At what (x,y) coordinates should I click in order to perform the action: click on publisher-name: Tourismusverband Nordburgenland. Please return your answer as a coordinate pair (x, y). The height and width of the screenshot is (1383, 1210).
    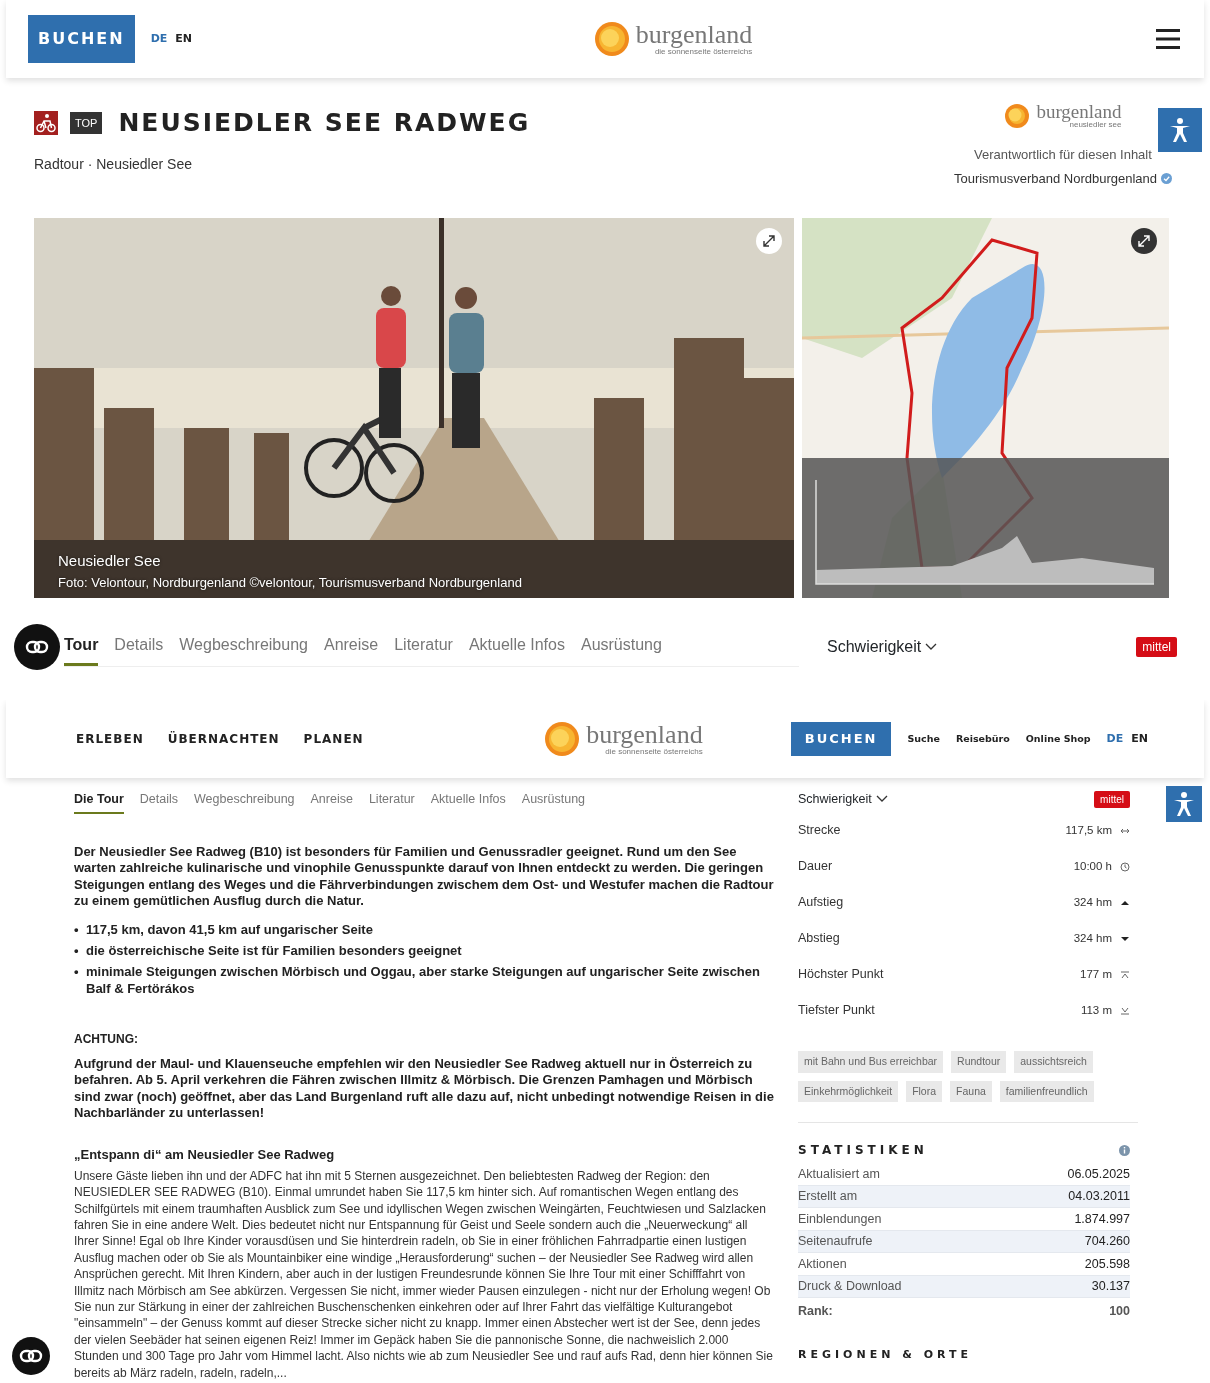
    Looking at the image, I should click on (1055, 178).